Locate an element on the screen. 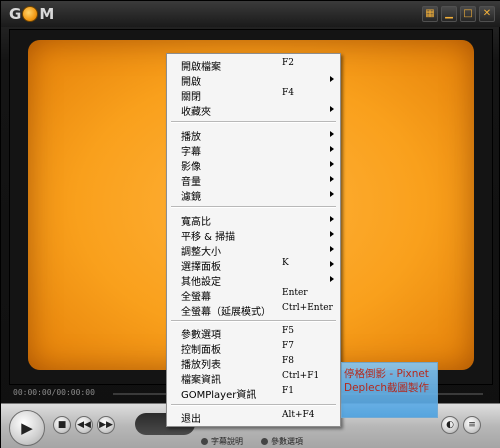 This screenshot has width=500, height=448. preferences-button: ◐ is located at coordinates (450, 425).